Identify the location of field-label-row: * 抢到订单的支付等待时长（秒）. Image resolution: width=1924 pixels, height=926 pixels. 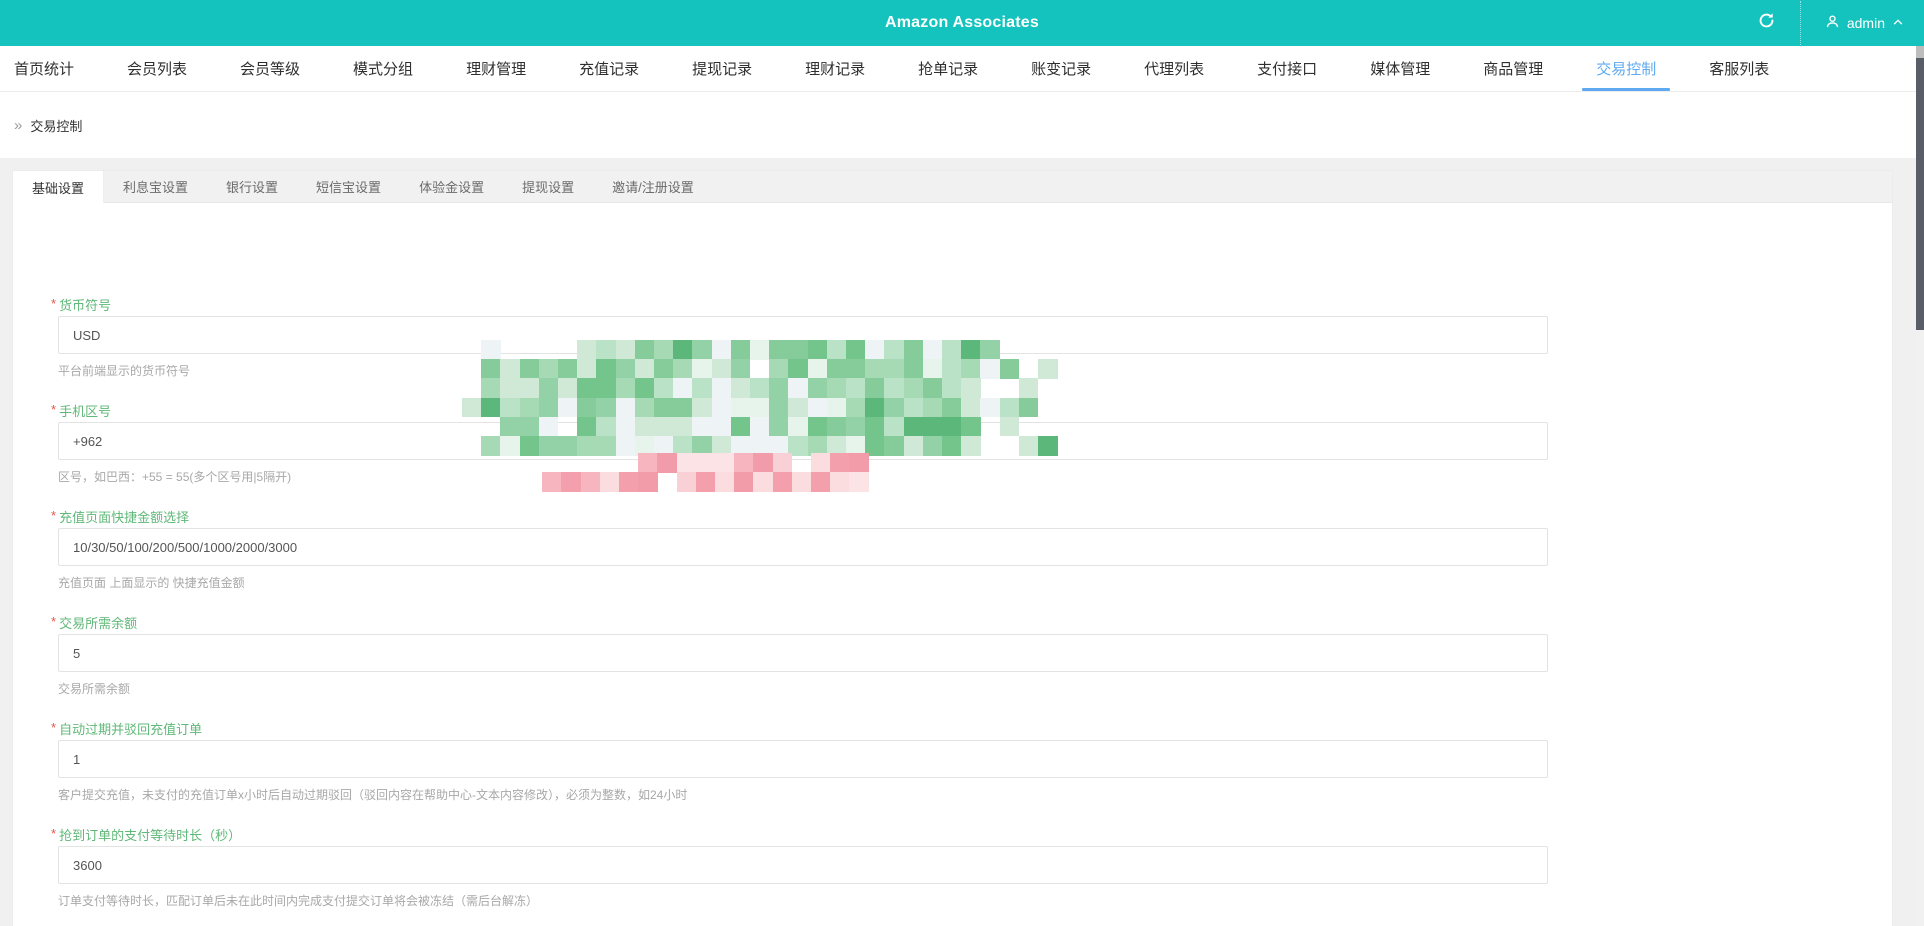
(971, 835).